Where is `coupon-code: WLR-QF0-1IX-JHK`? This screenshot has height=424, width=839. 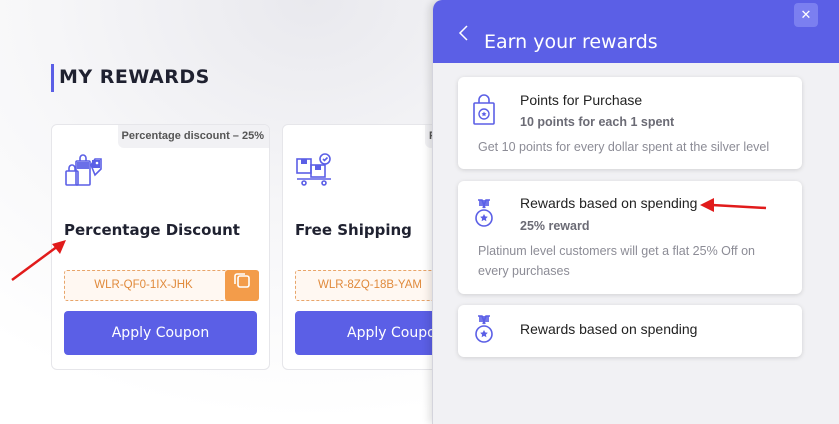
coupon-code: WLR-QF0-1IX-JHK is located at coordinates (143, 285).